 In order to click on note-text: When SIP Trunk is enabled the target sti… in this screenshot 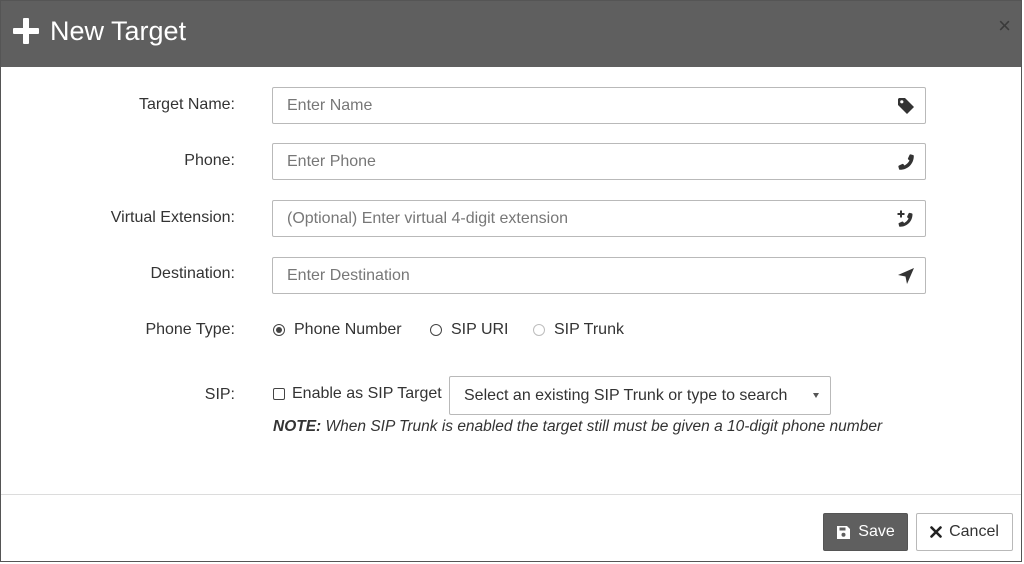, I will do `click(602, 426)`.